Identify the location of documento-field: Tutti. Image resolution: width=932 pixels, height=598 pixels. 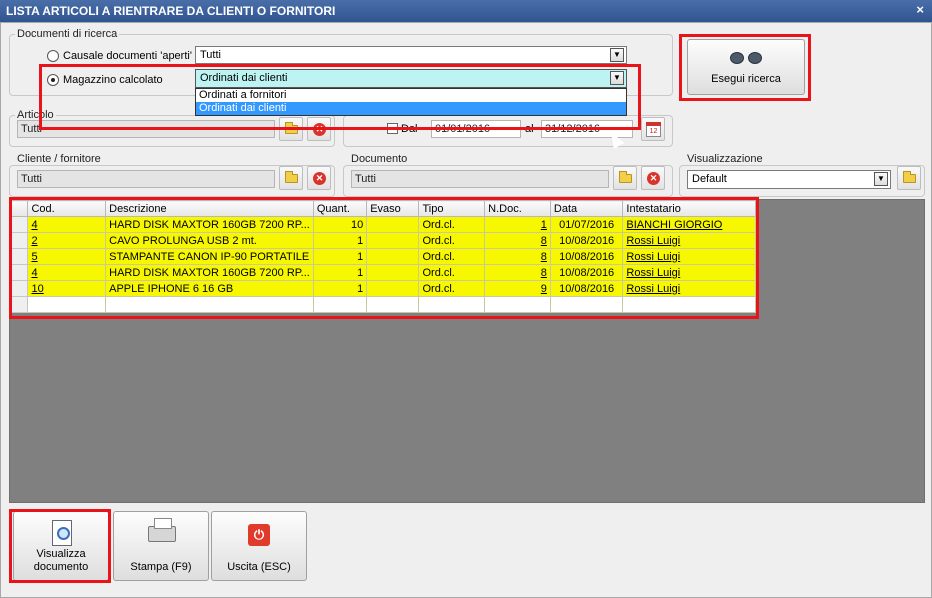
(480, 179).